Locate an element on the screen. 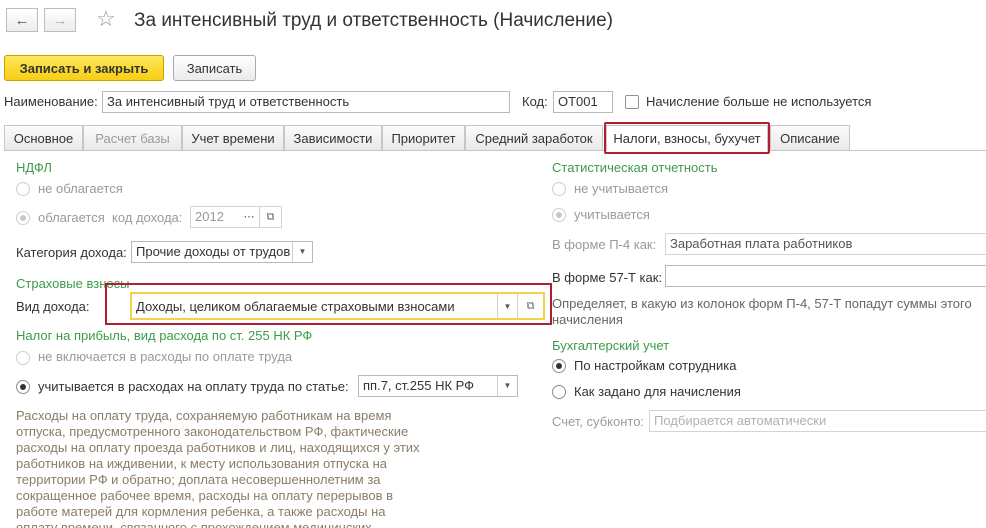 This screenshot has height=528, width=986. tab-basic: Основное is located at coordinates (43, 138).